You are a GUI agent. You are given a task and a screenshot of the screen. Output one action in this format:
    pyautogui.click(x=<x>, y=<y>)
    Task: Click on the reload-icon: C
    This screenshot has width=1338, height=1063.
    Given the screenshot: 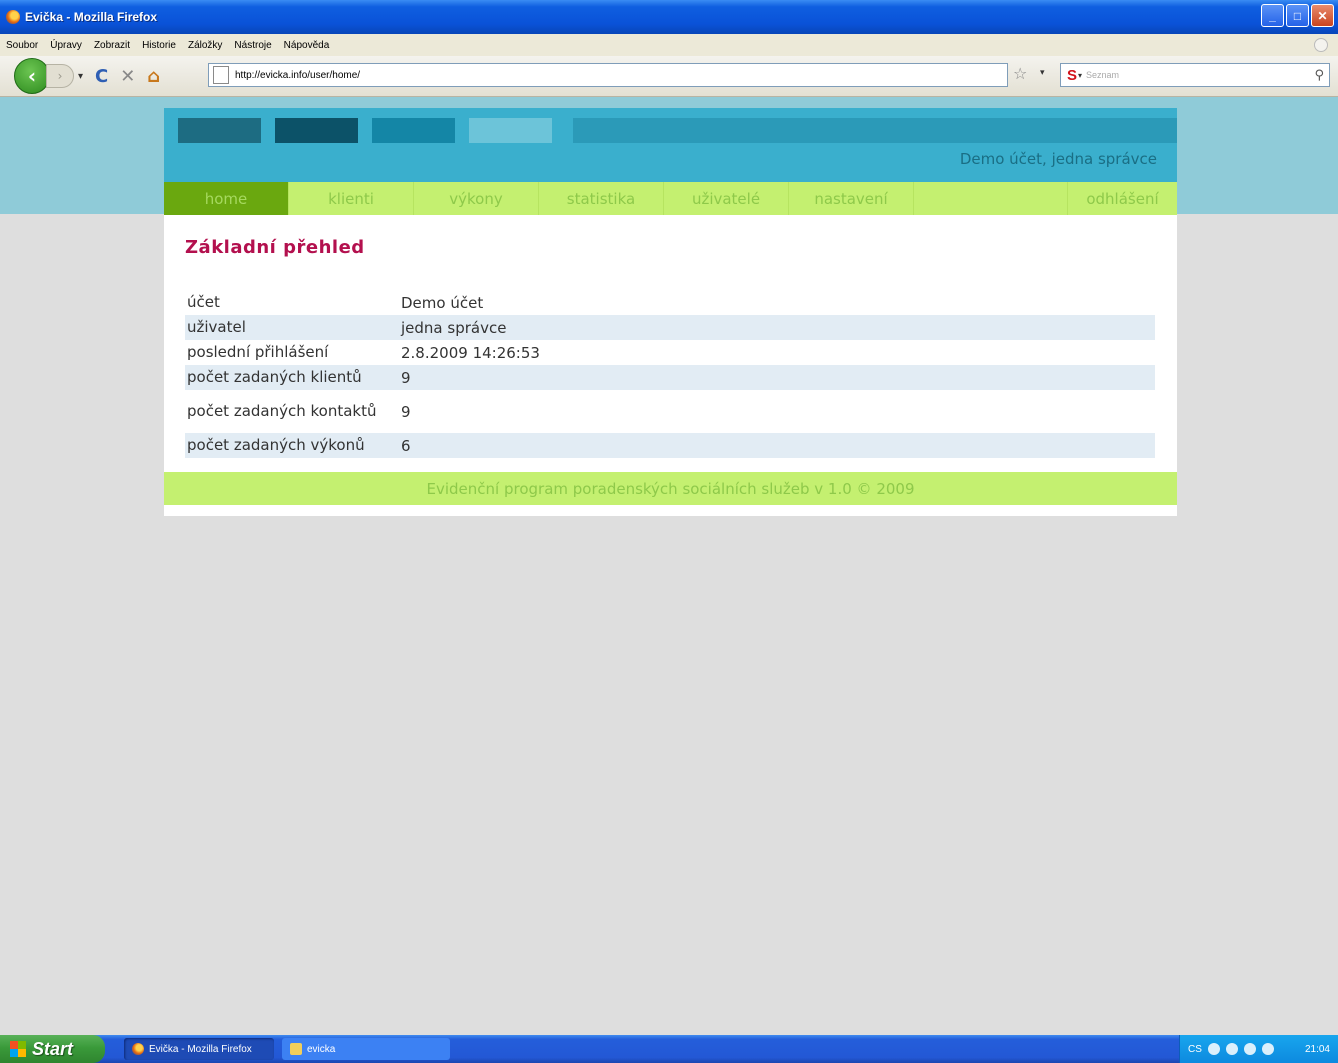 What is the action you would take?
    pyautogui.click(x=101, y=76)
    